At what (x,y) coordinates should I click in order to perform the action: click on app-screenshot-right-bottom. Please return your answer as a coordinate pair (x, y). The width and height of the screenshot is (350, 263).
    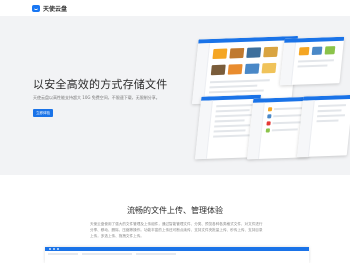
    Looking at the image, I should click on (323, 126).